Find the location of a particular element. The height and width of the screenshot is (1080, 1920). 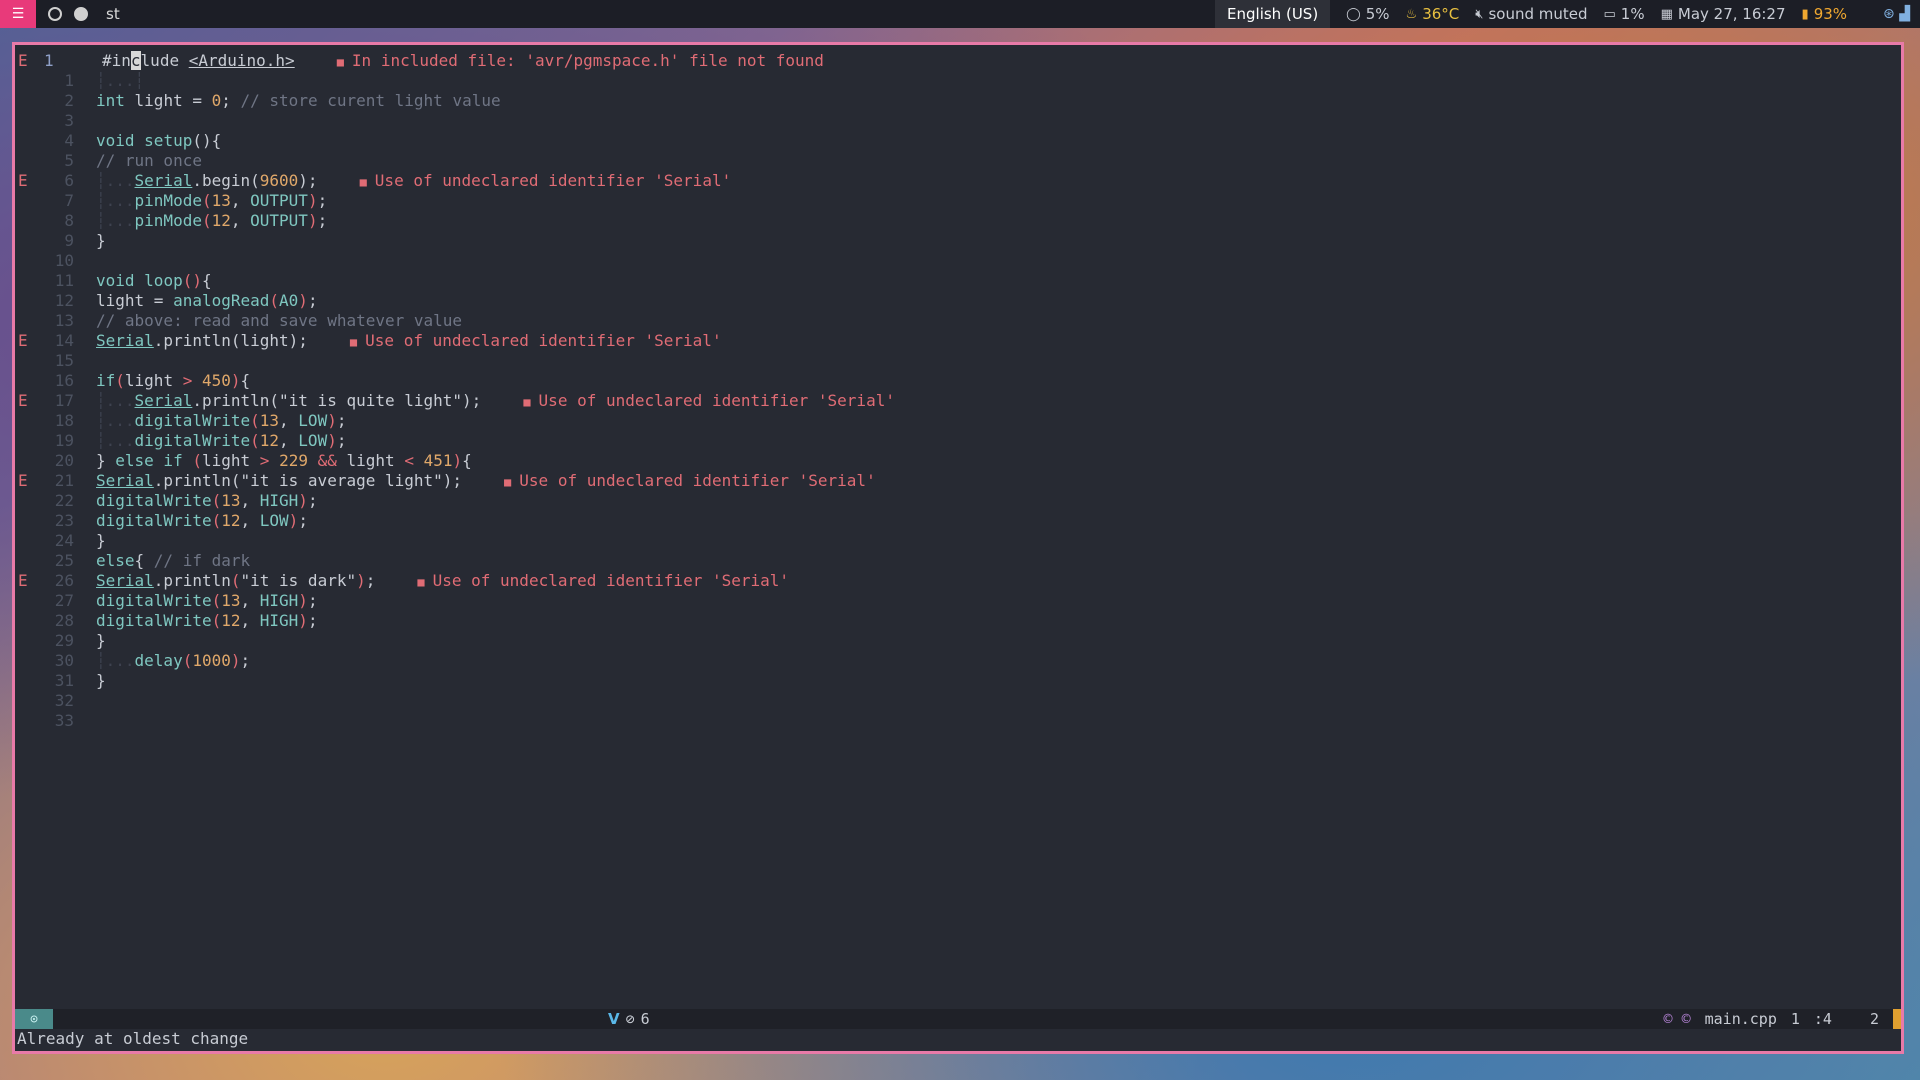

menu-icon: ☰ is located at coordinates (18, 14).